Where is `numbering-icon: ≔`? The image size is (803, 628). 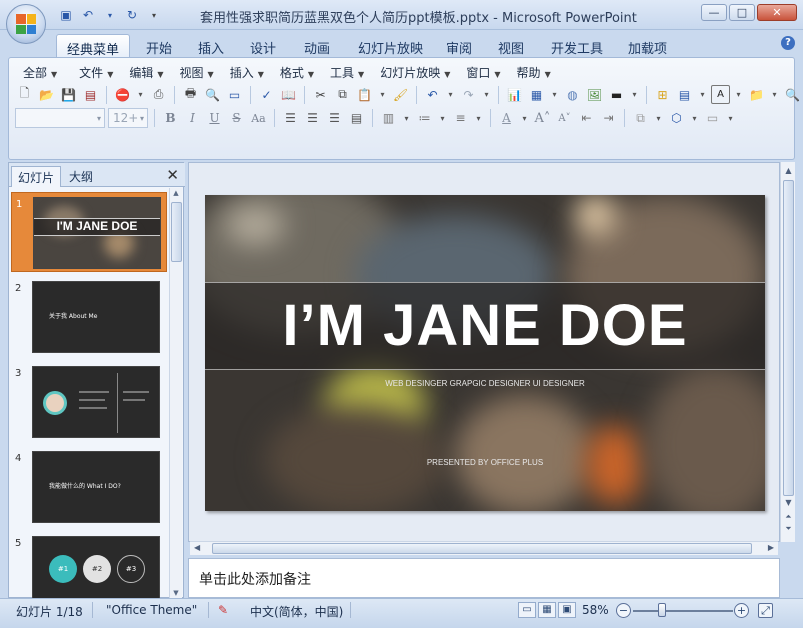
numbering-icon: ≔ is located at coordinates (424, 118).